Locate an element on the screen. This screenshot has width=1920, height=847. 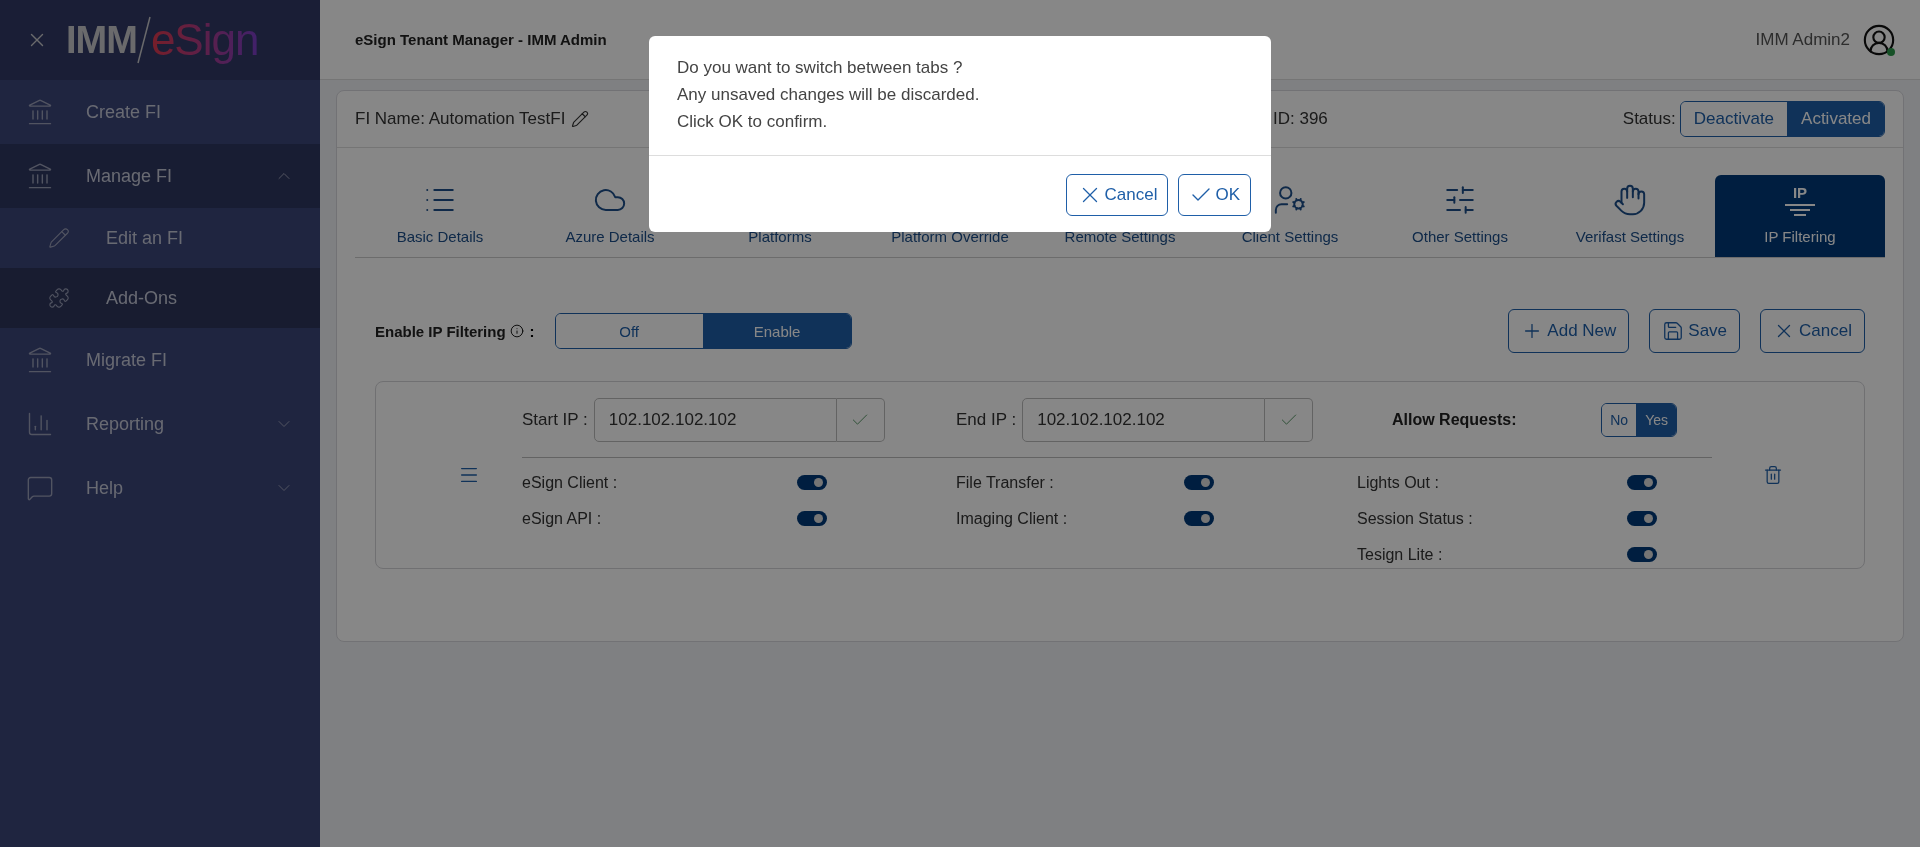
toggle-label: eSign API : is located at coordinates (562, 518).